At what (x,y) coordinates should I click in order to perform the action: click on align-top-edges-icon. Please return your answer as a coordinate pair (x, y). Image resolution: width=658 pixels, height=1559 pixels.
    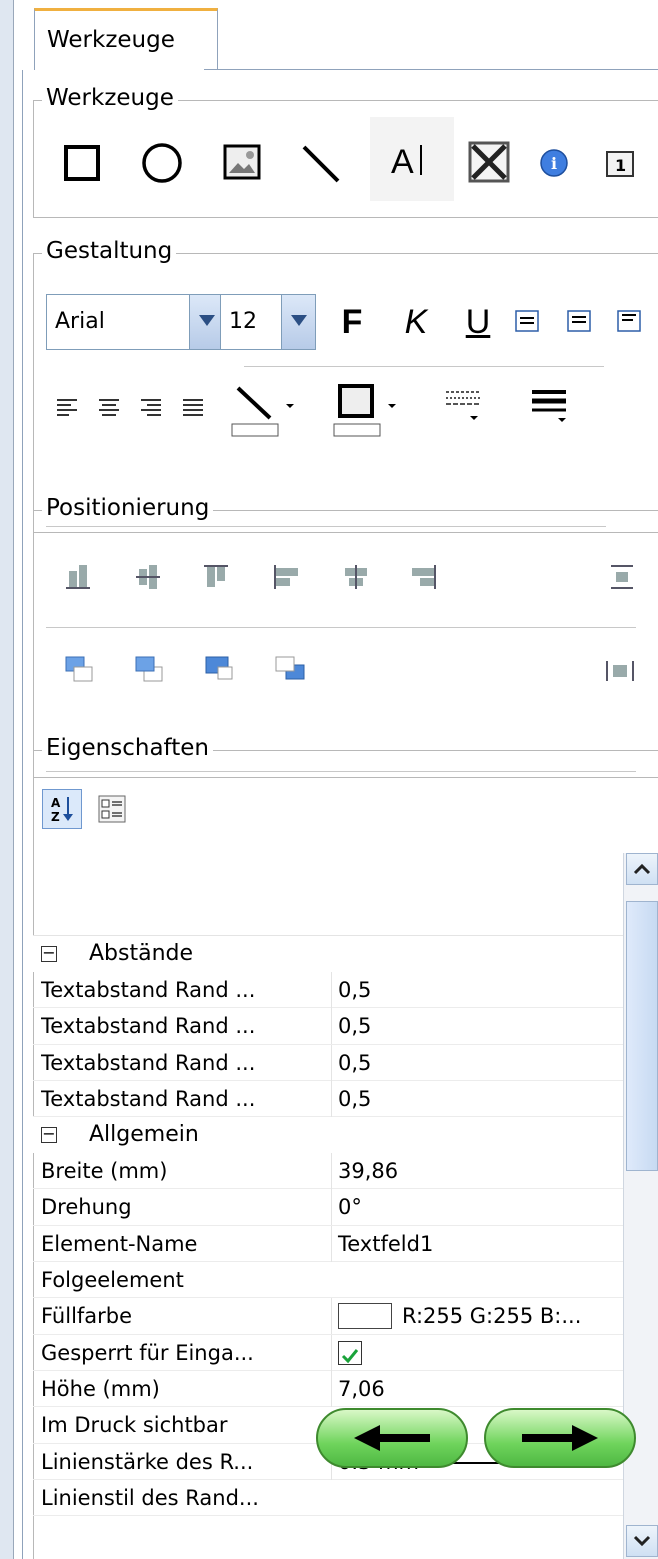
    Looking at the image, I should click on (216, 577).